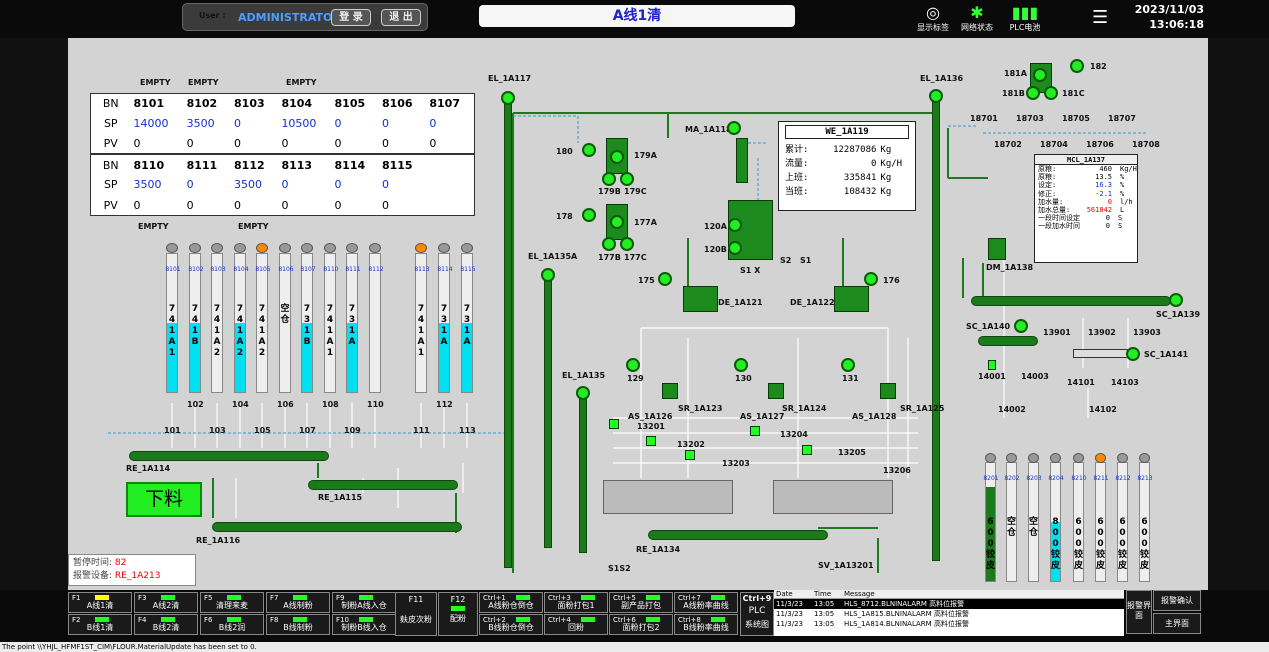 The image size is (1269, 652). I want to click on conveyor-sc-1a140, so click(1008, 341).